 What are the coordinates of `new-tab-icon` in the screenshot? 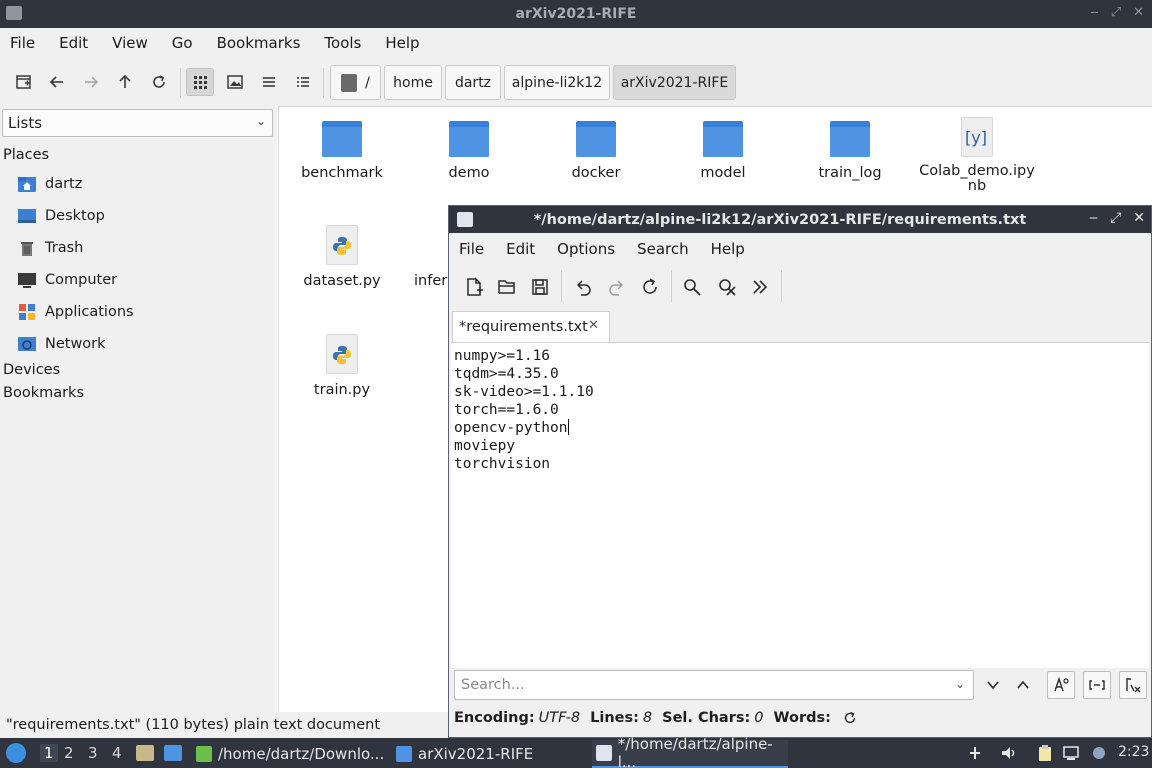 It's located at (24, 82).